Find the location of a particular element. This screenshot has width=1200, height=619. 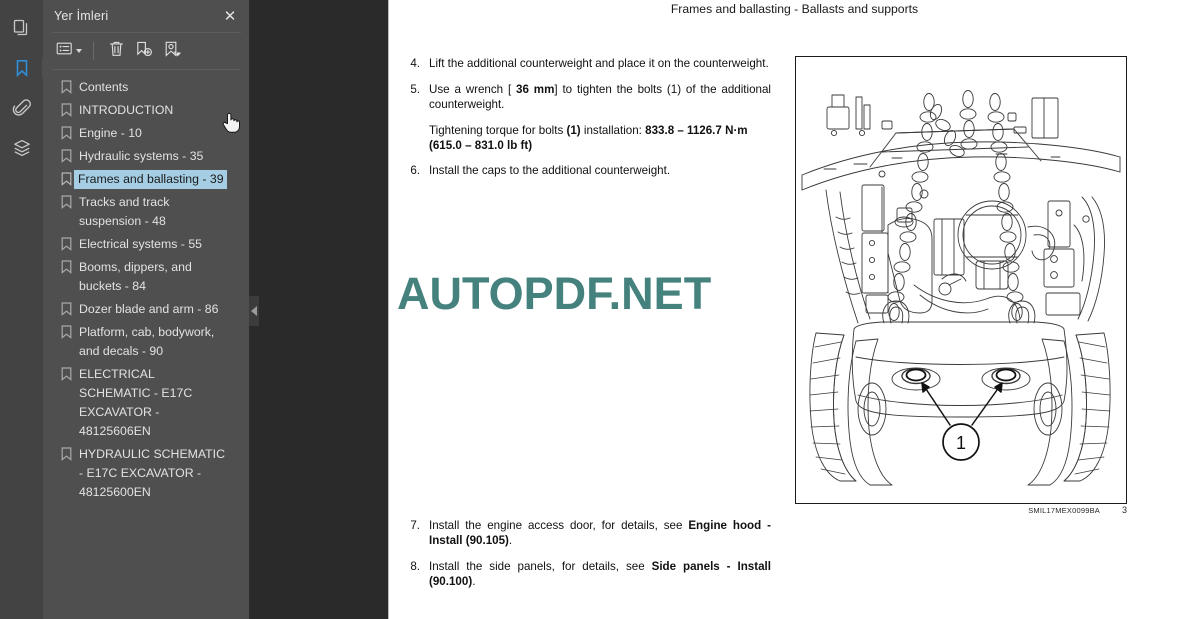

bookmark-icon is located at coordinates (22, 68).